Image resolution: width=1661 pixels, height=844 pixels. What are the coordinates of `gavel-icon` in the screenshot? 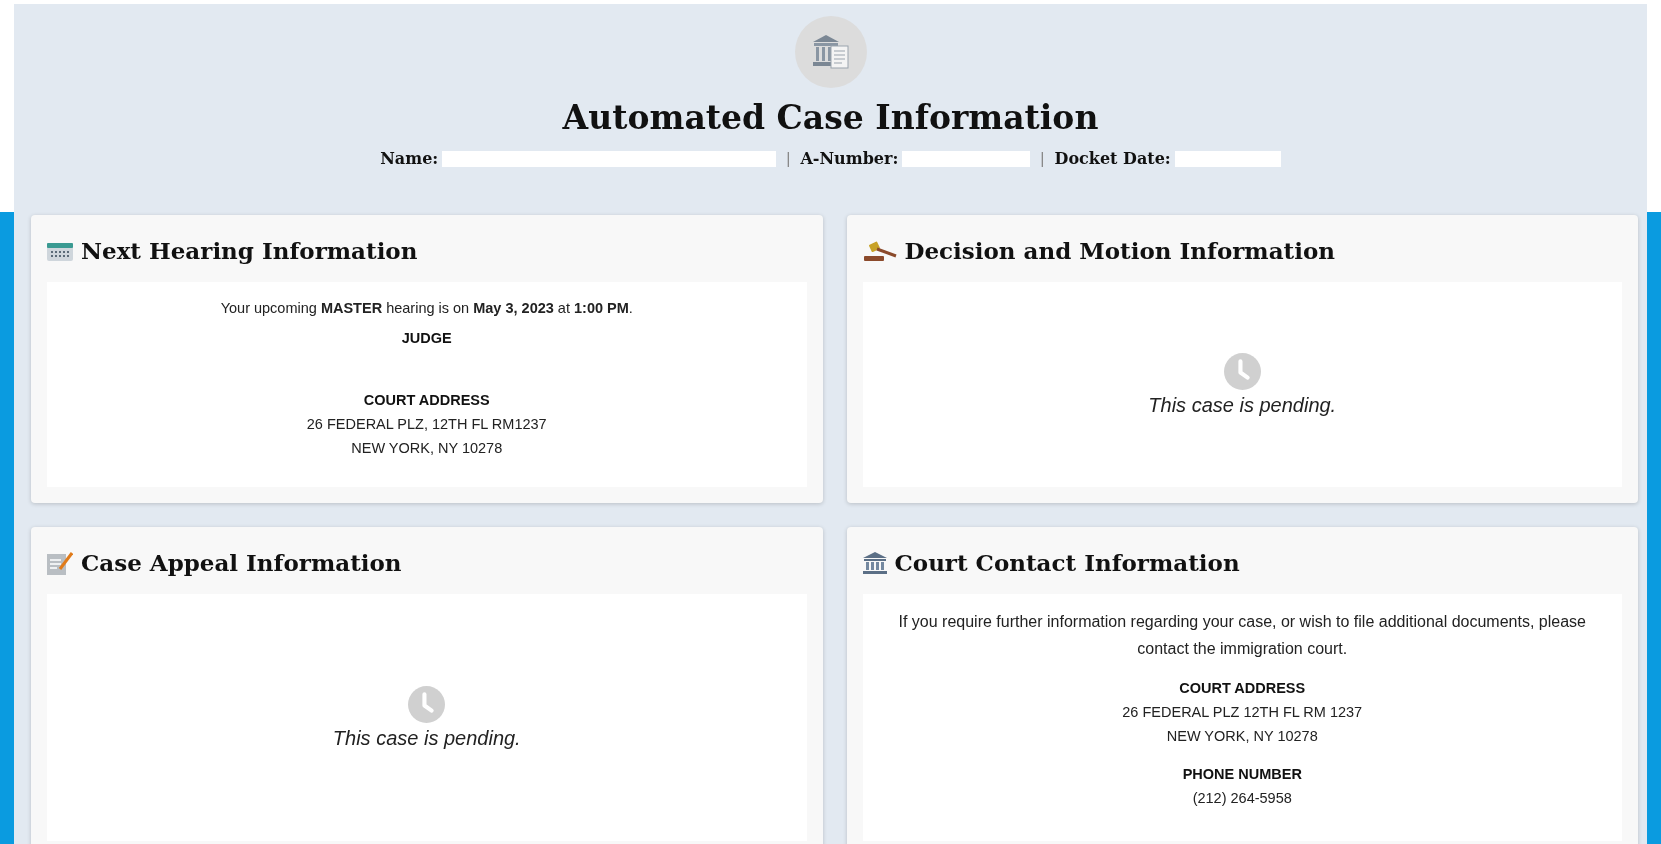 It's located at (879, 250).